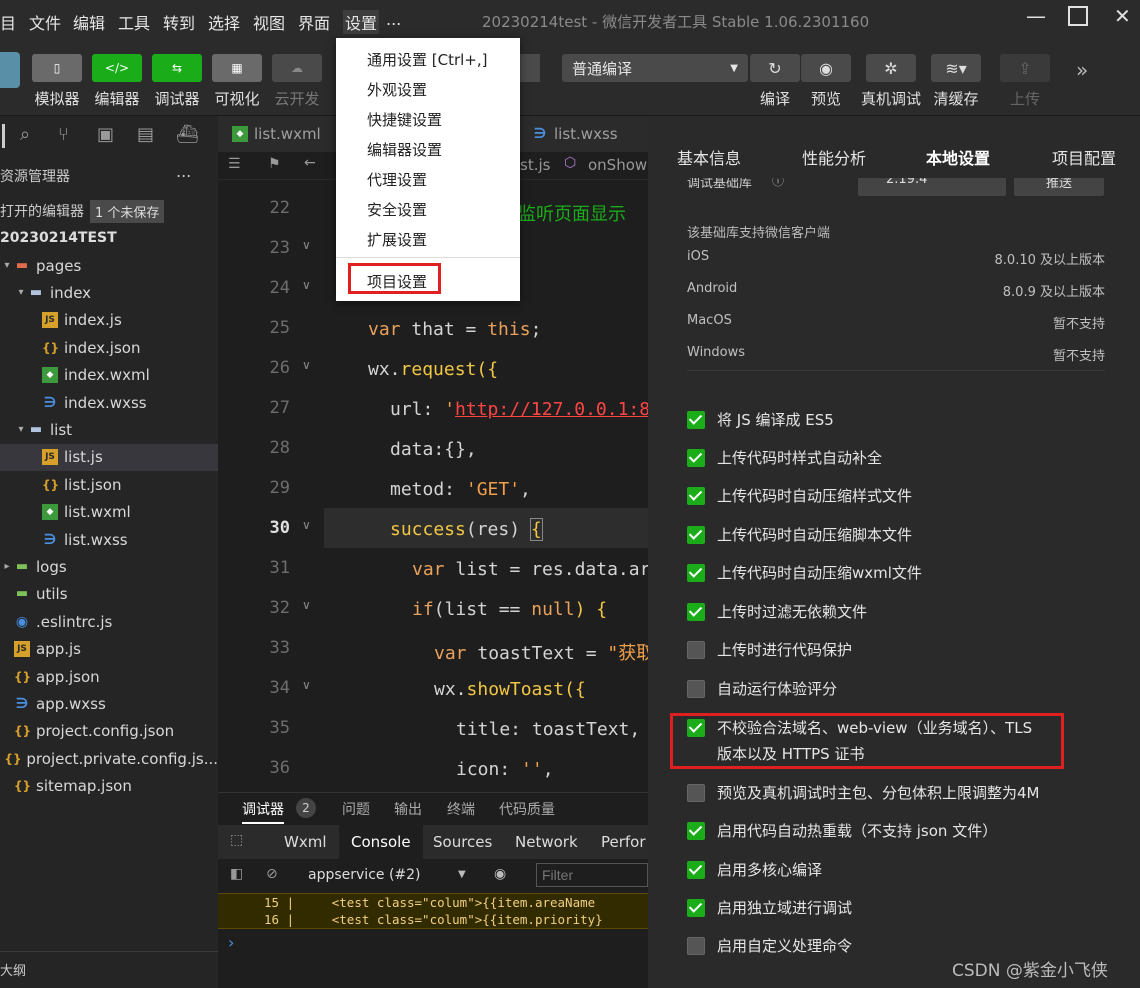 This screenshot has height=988, width=1140. What do you see at coordinates (956, 68) in the screenshot?
I see `clear-cache-button: ≋▾` at bounding box center [956, 68].